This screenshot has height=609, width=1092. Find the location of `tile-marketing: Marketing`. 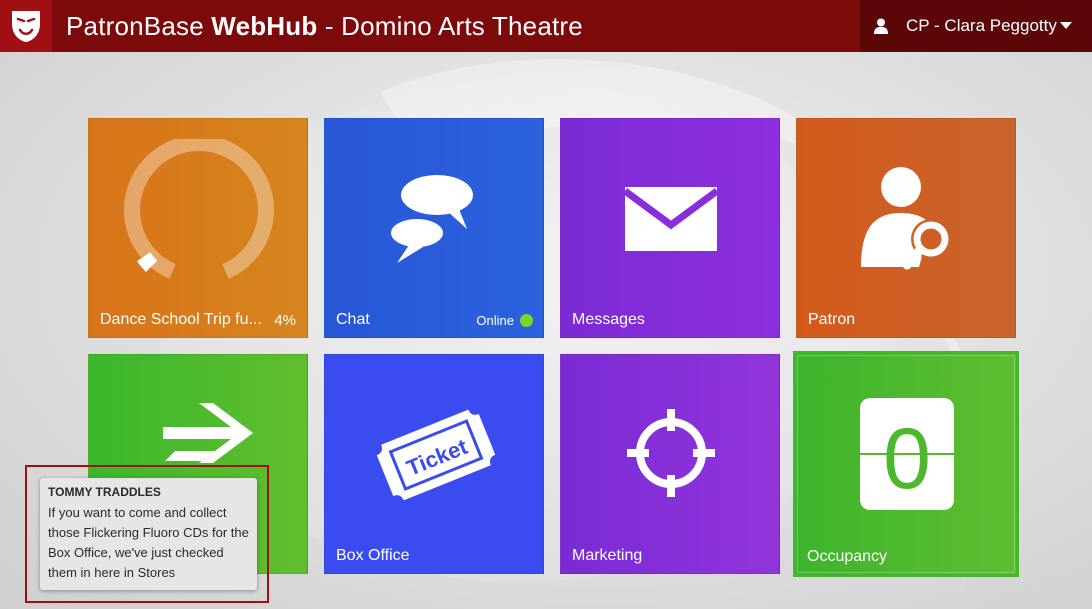

tile-marketing: Marketing is located at coordinates (670, 464).